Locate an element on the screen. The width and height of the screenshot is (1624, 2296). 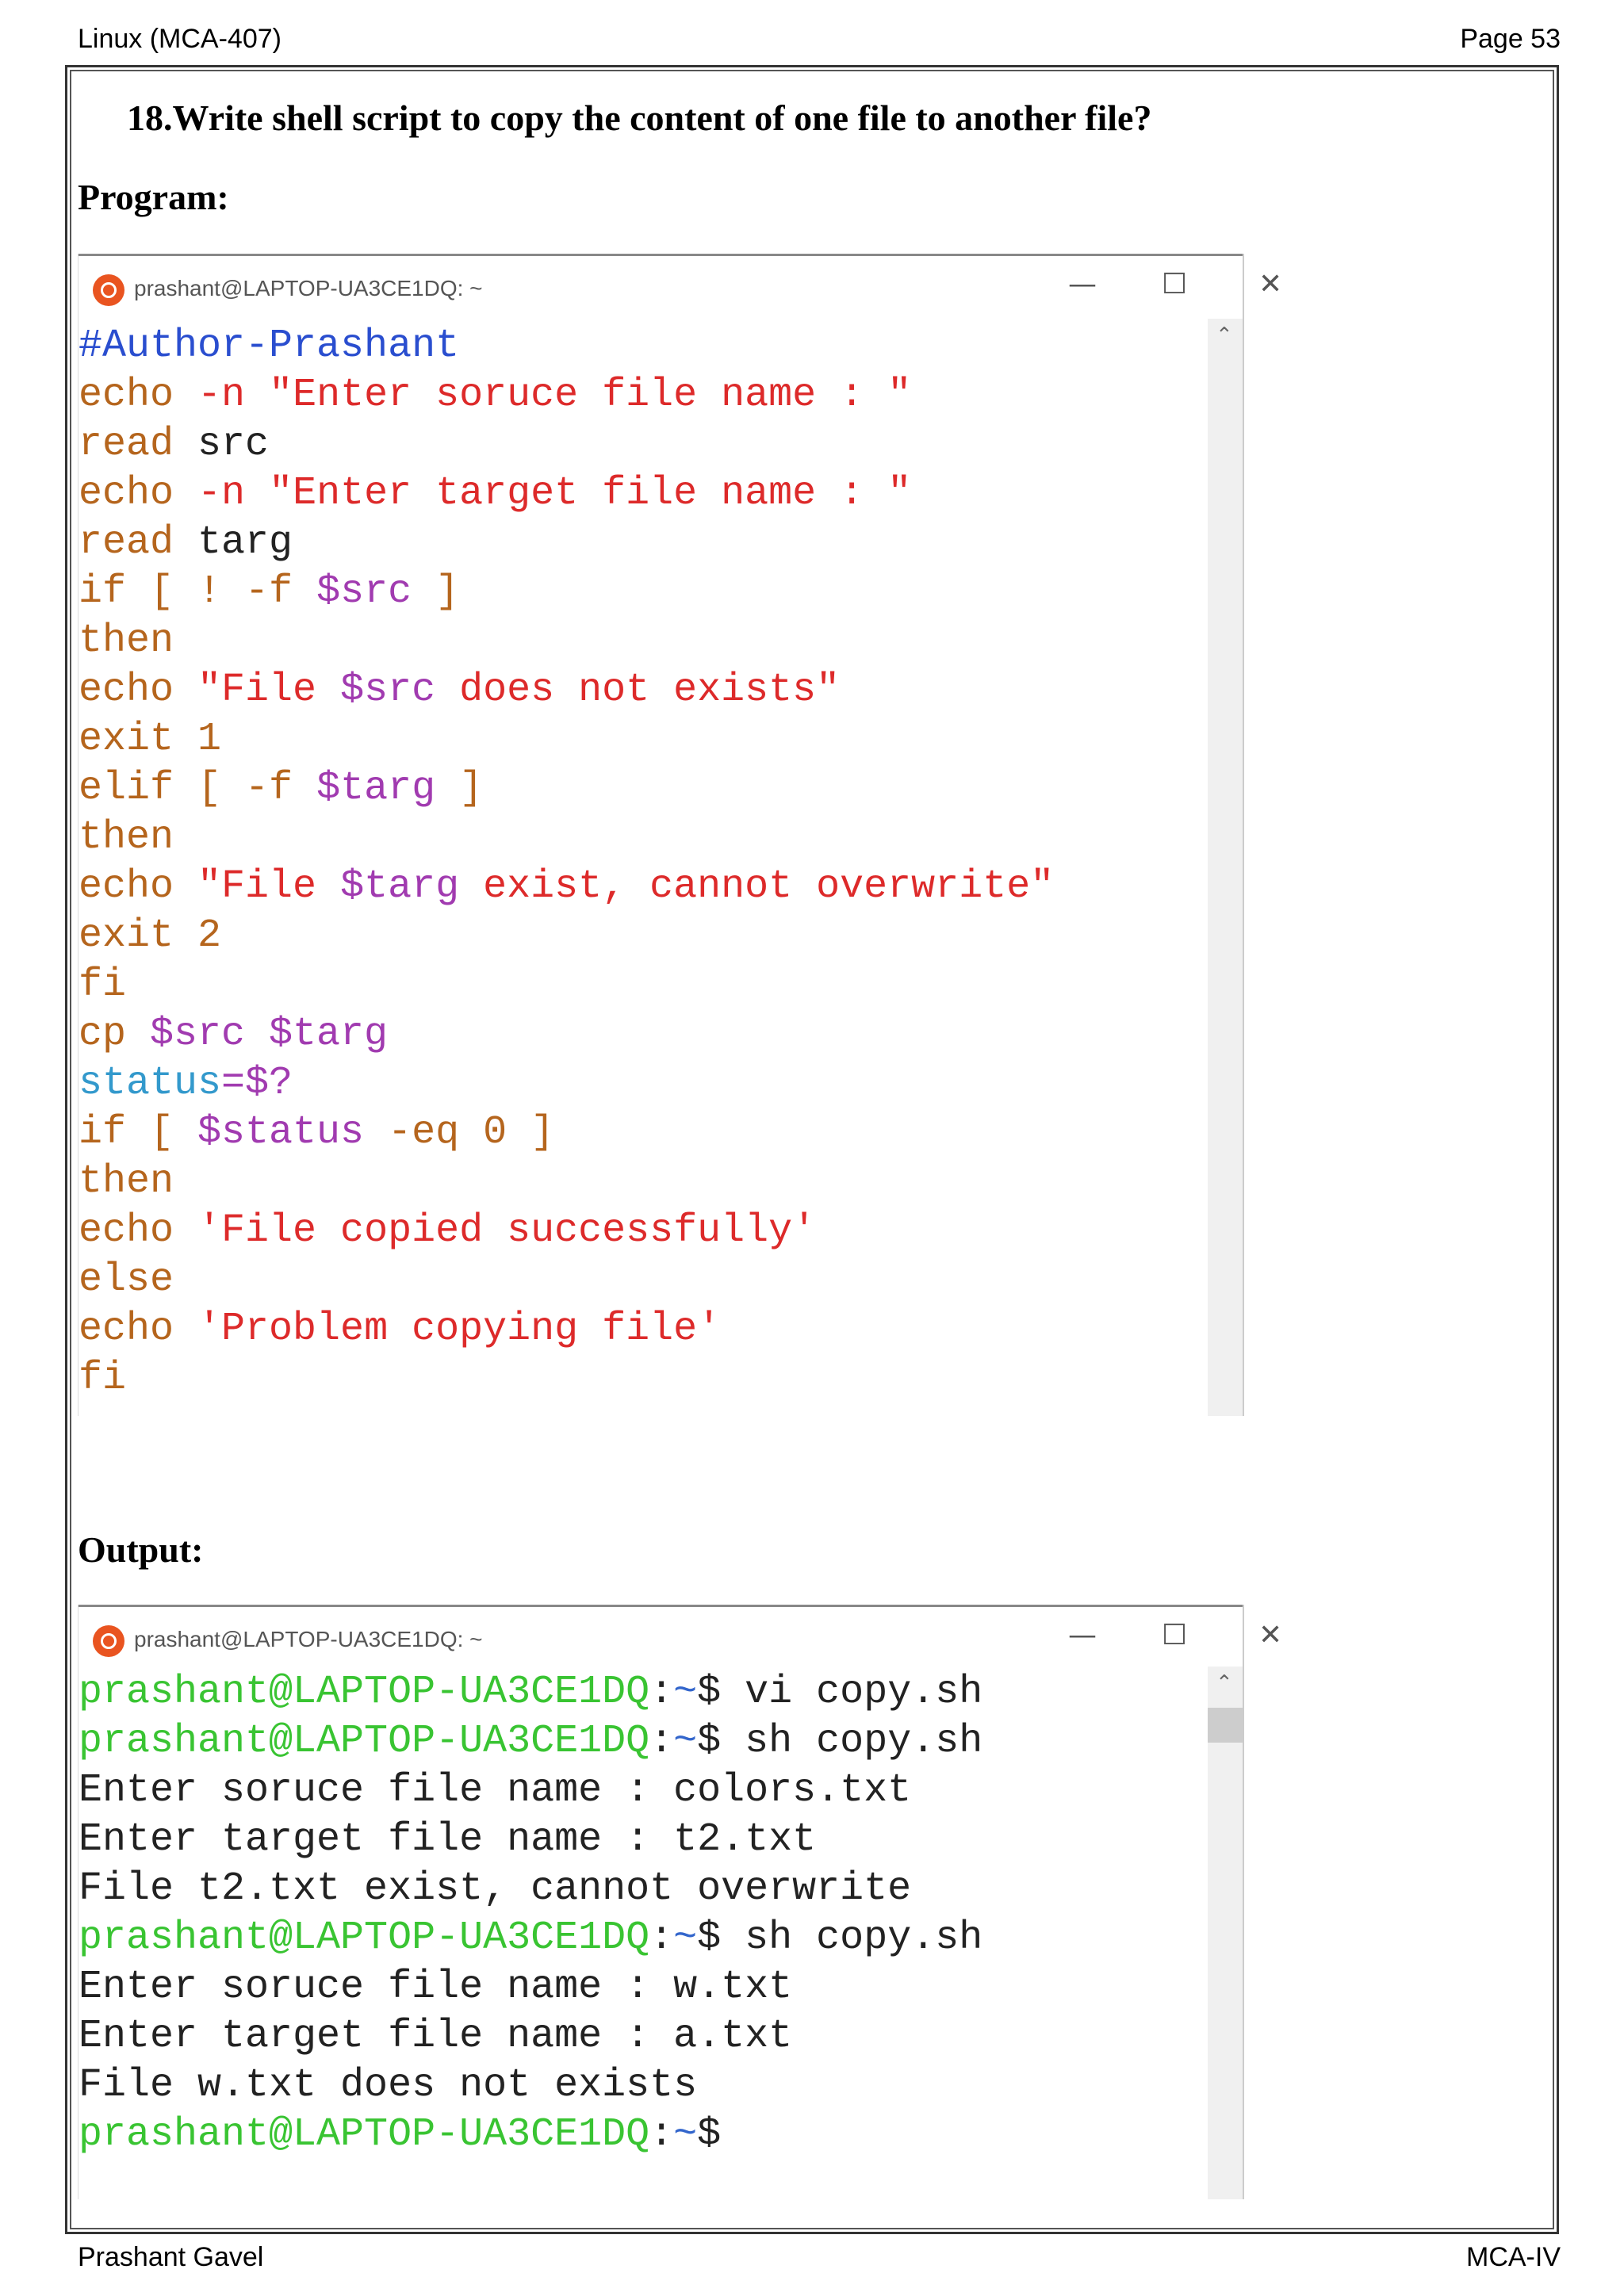
code-token: File t2.txt exist, cannot overwrite is located at coordinates (495, 1888).